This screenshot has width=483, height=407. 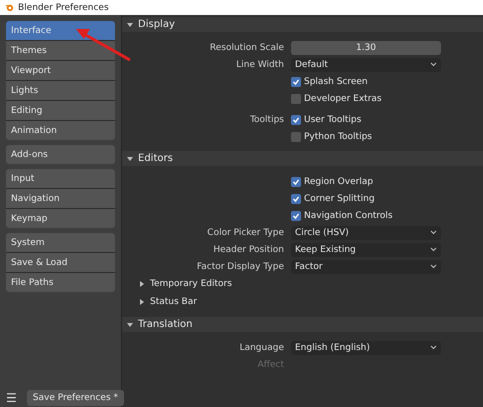 I want to click on slider-field: 1.30, so click(x=366, y=47).